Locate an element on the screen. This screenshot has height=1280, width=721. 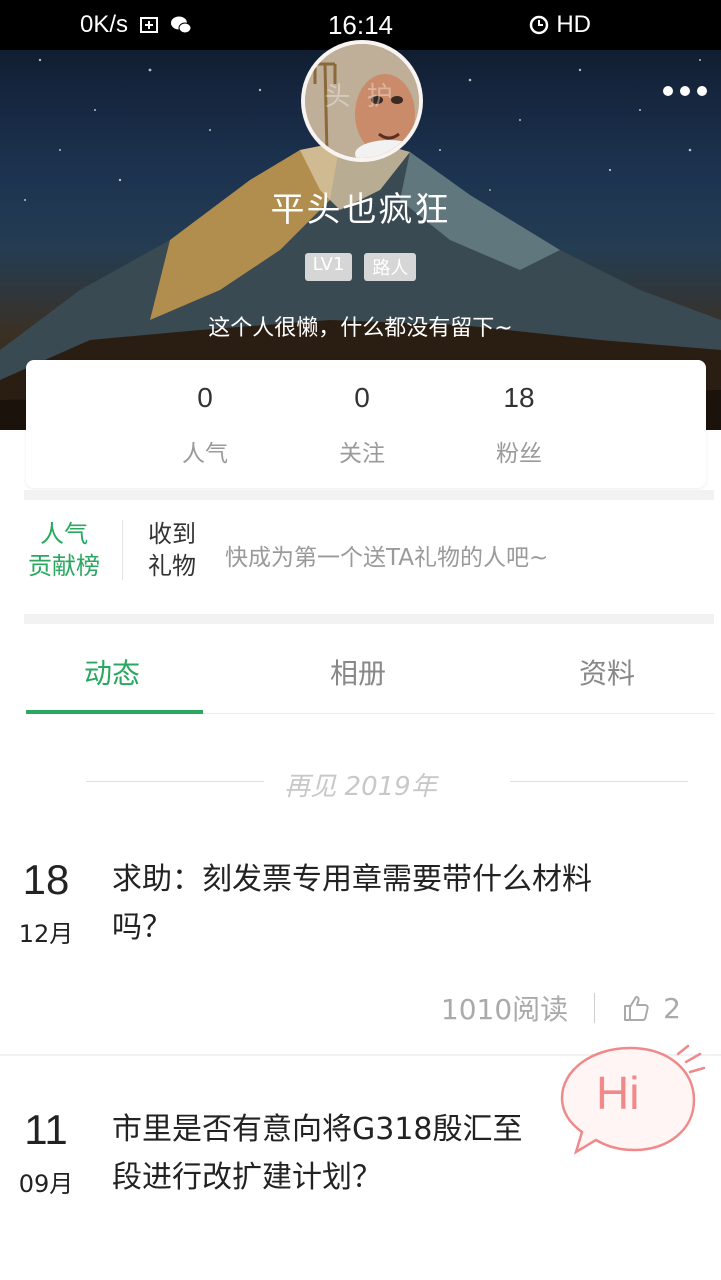
badge-row: LV1 路人 is located at coordinates (360, 267).